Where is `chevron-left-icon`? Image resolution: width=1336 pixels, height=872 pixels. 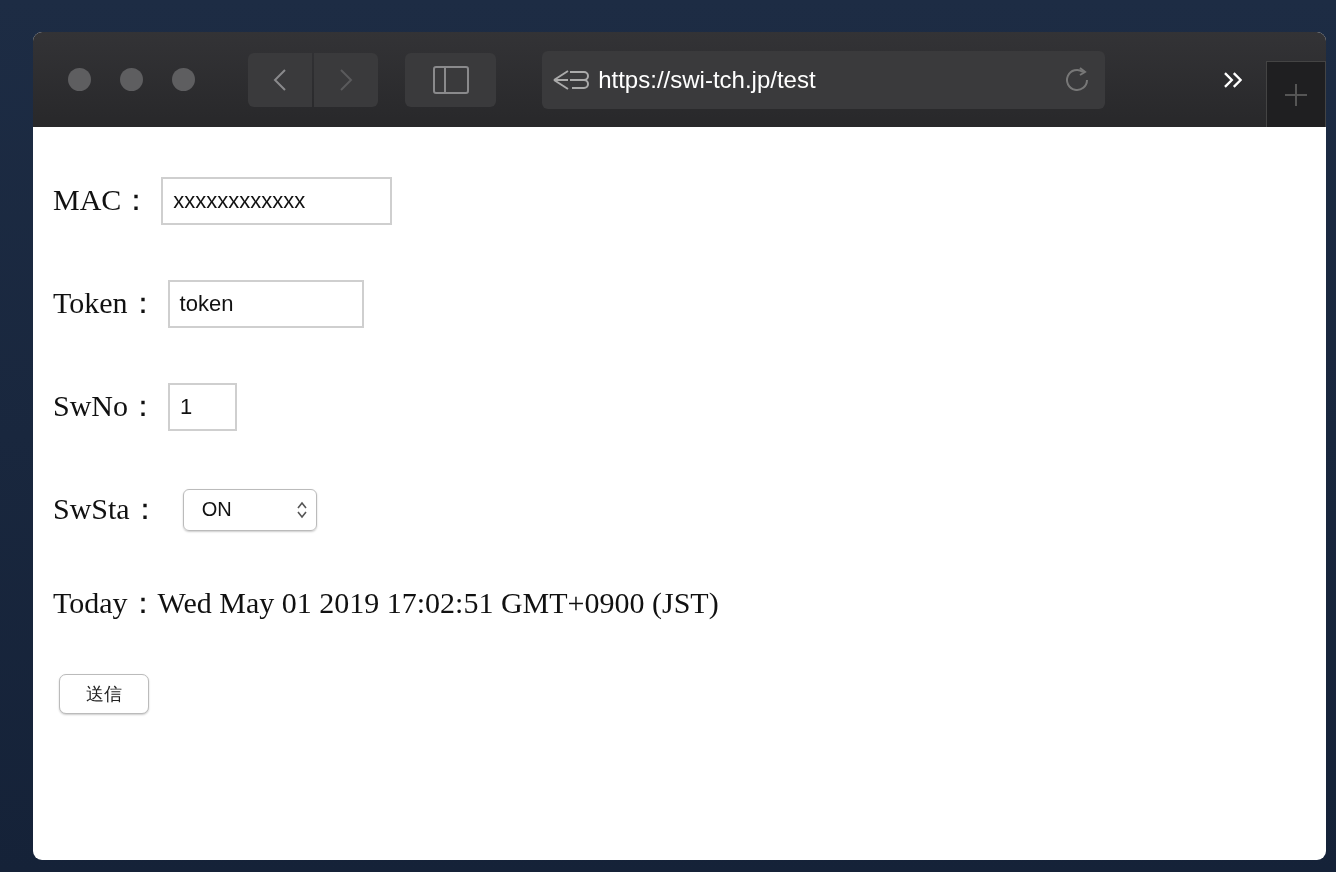 chevron-left-icon is located at coordinates (280, 79).